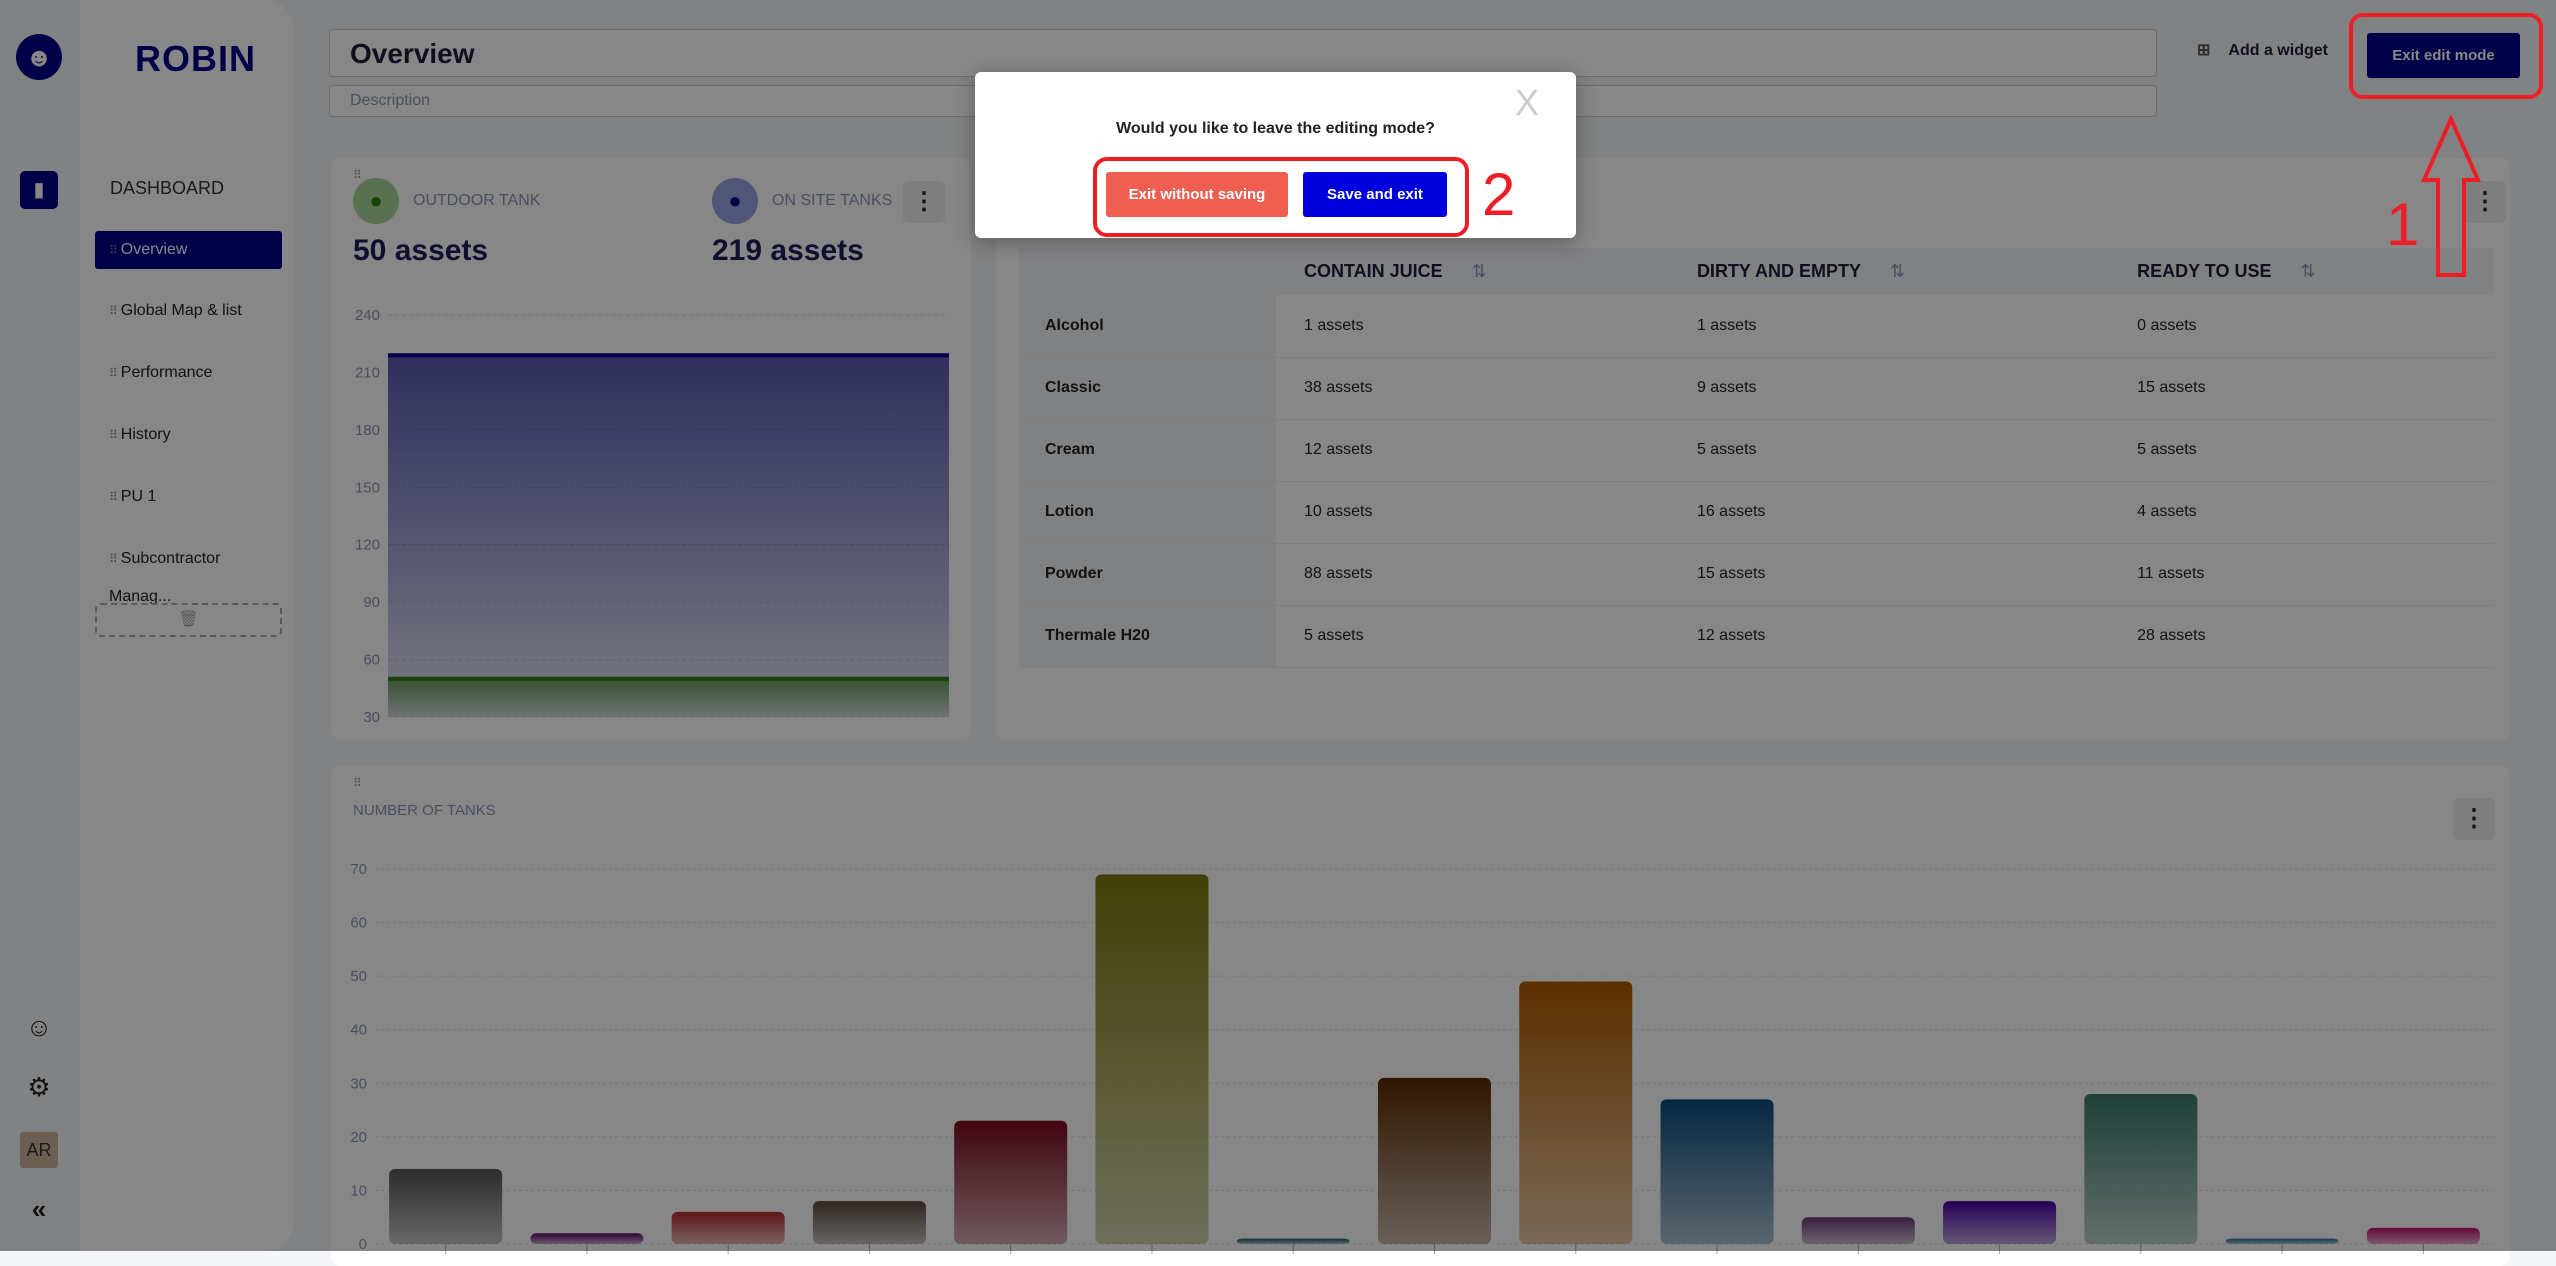  Describe the element at coordinates (1527, 103) in the screenshot. I see `close-icon: X` at that location.